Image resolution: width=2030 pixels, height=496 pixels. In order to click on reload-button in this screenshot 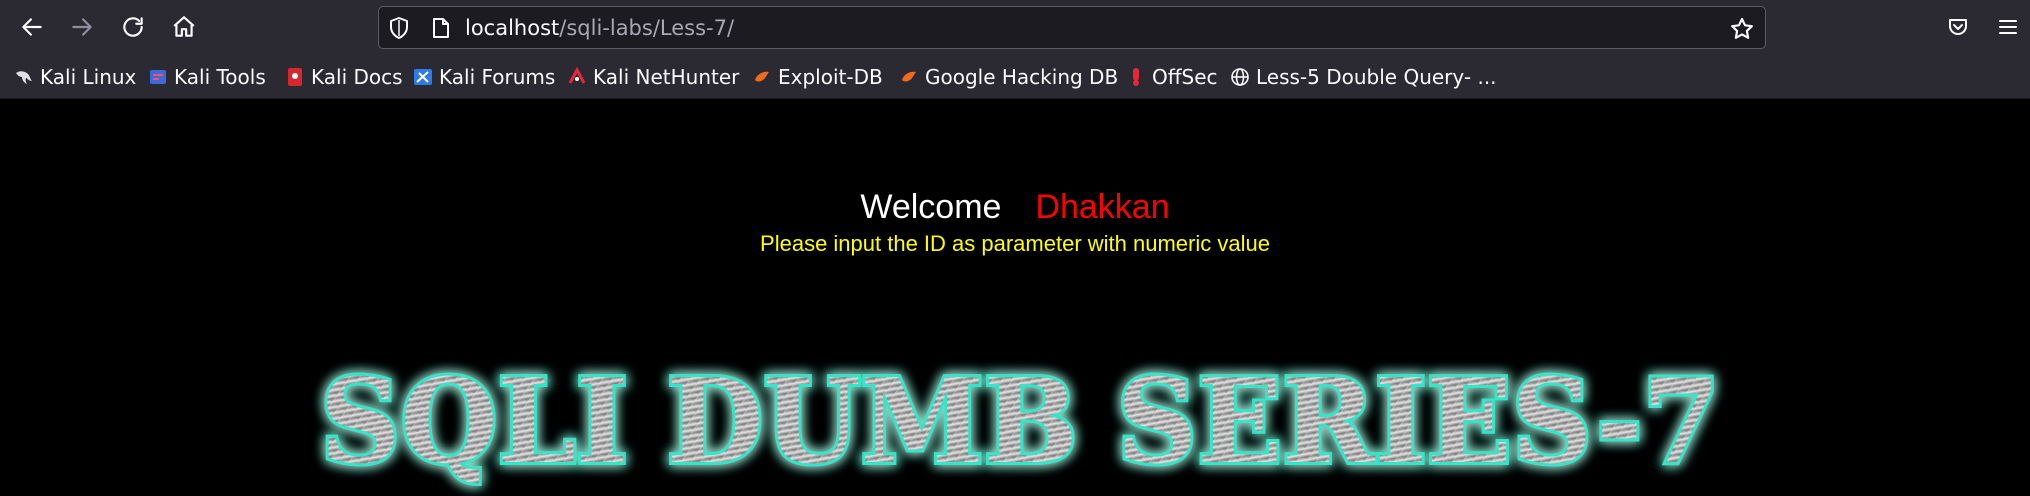, I will do `click(133, 27)`.